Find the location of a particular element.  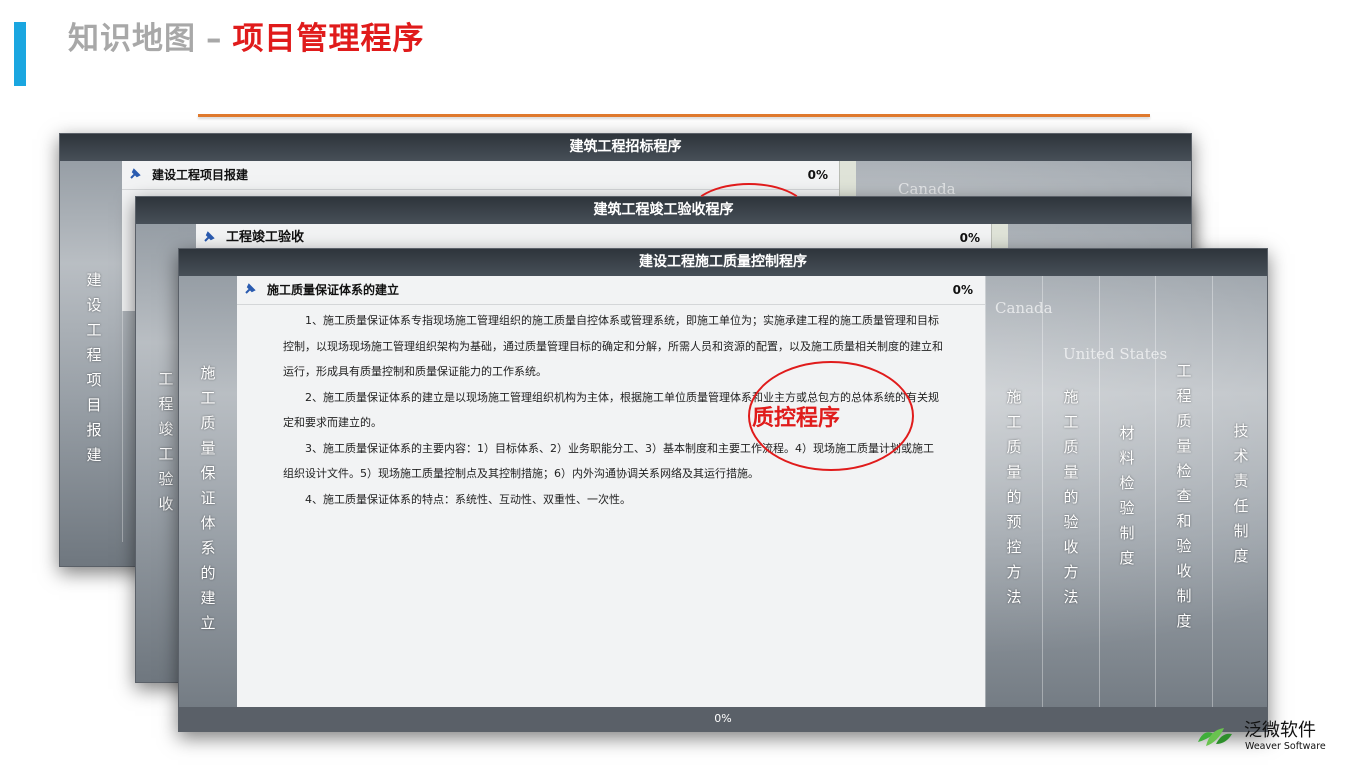

annotation-text: 质控程序 is located at coordinates (796, 418).